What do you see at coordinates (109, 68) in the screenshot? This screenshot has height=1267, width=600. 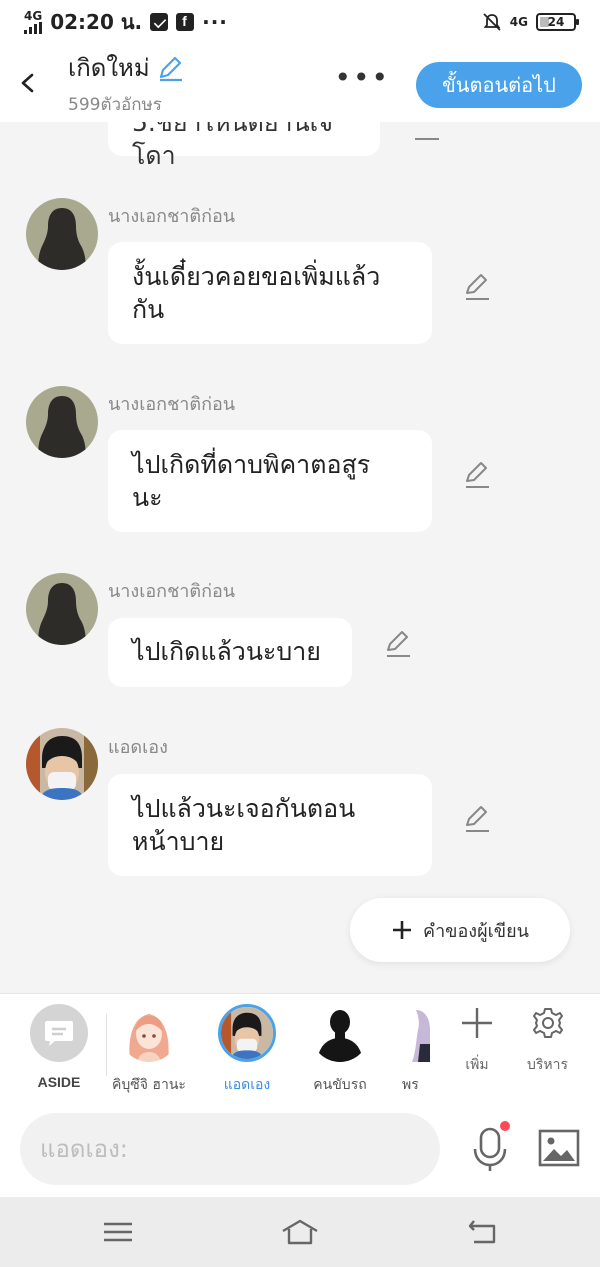 I see `page-title: เกิดใหม่` at bounding box center [109, 68].